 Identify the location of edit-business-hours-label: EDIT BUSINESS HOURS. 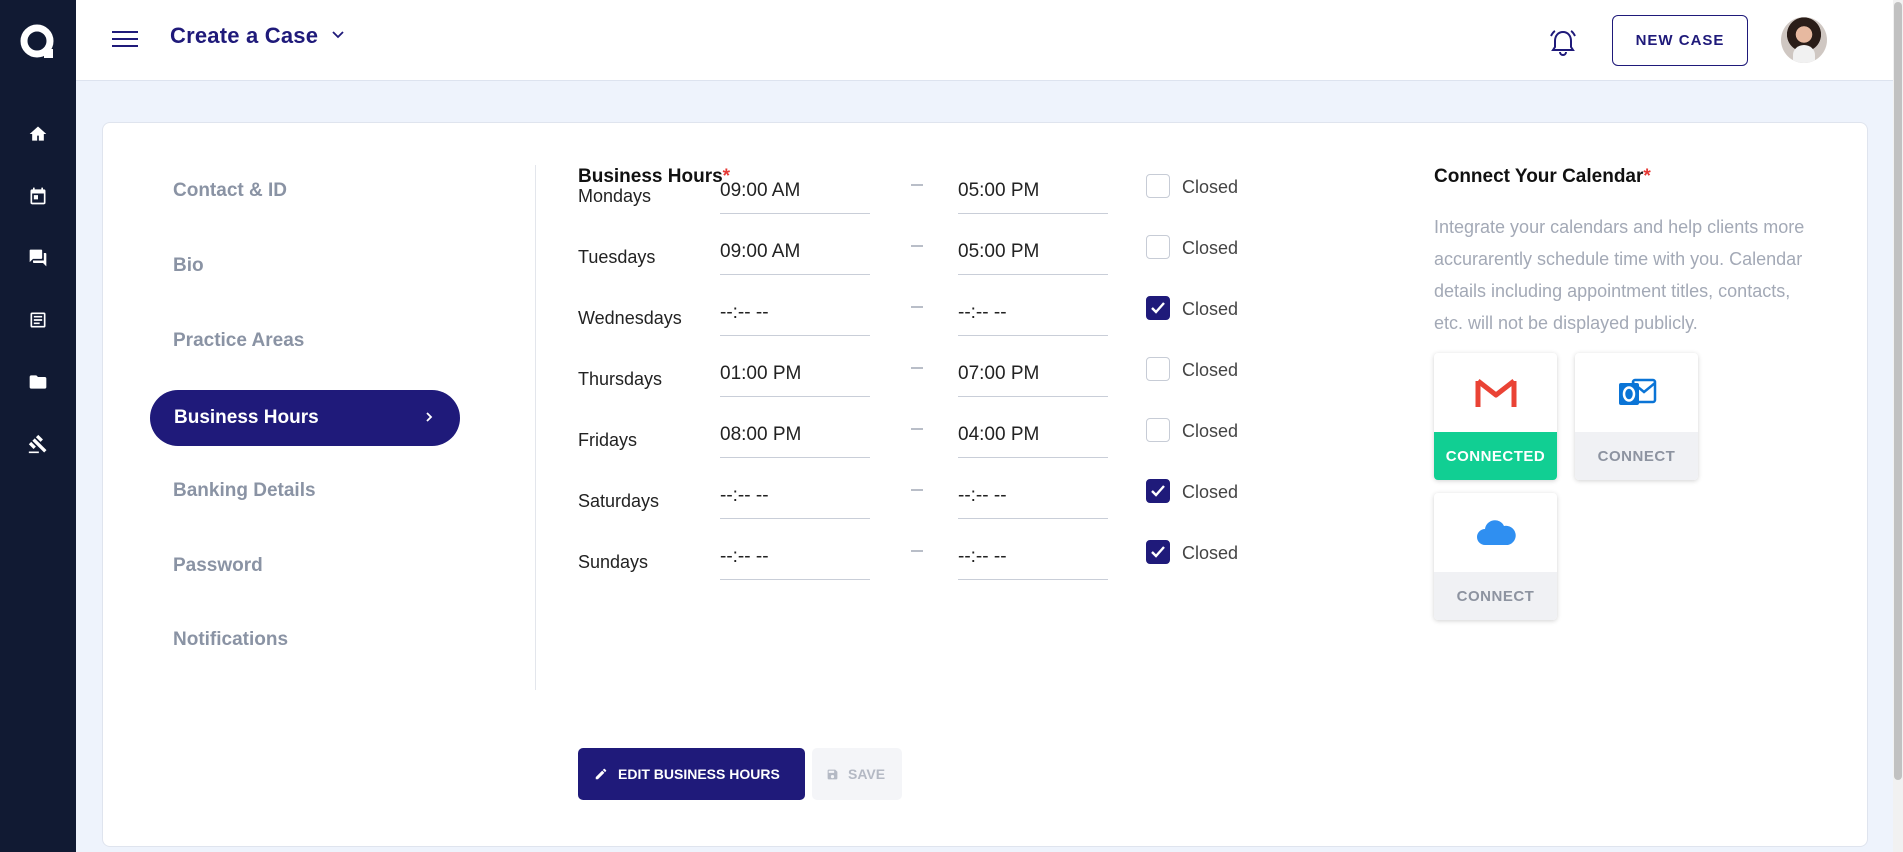
(699, 774).